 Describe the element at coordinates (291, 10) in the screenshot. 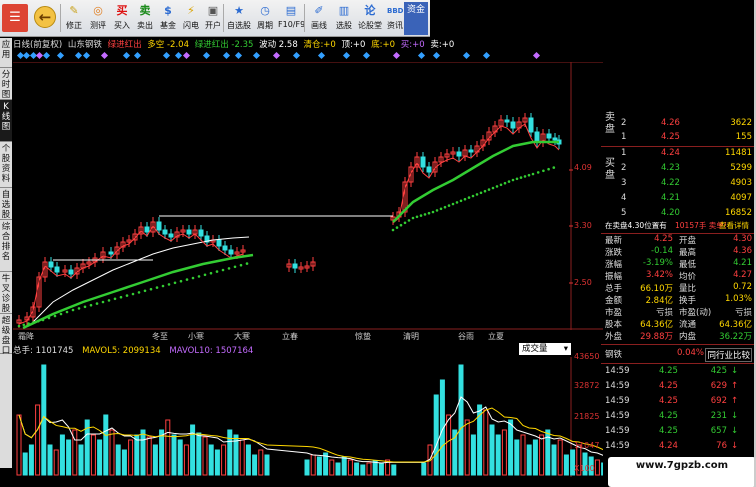

I see `f10-icon: ▤` at that location.